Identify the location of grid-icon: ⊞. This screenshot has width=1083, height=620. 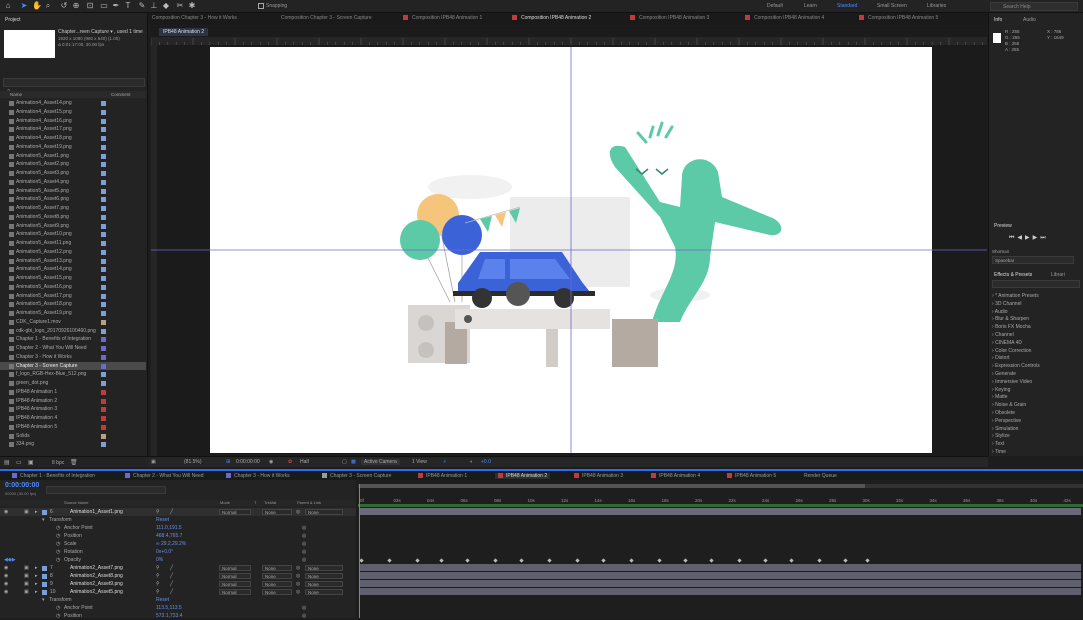
(228, 462).